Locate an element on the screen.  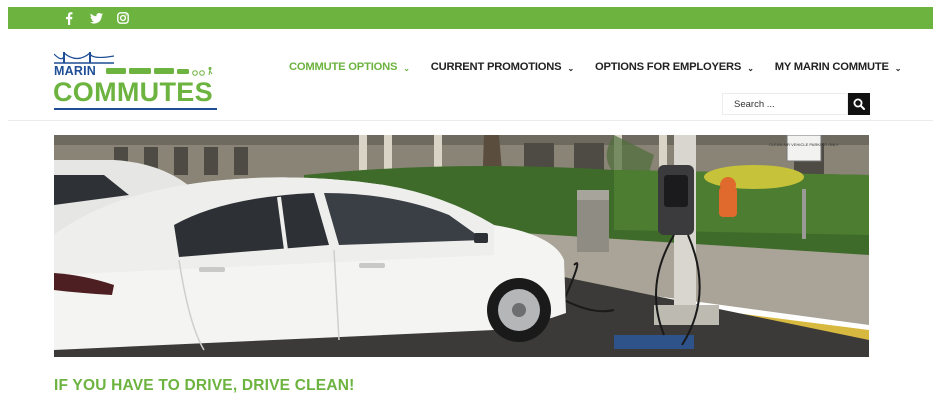
nav-item-my-marin-commute: MY MARIN COMMUTE ⌄ is located at coordinates (838, 67).